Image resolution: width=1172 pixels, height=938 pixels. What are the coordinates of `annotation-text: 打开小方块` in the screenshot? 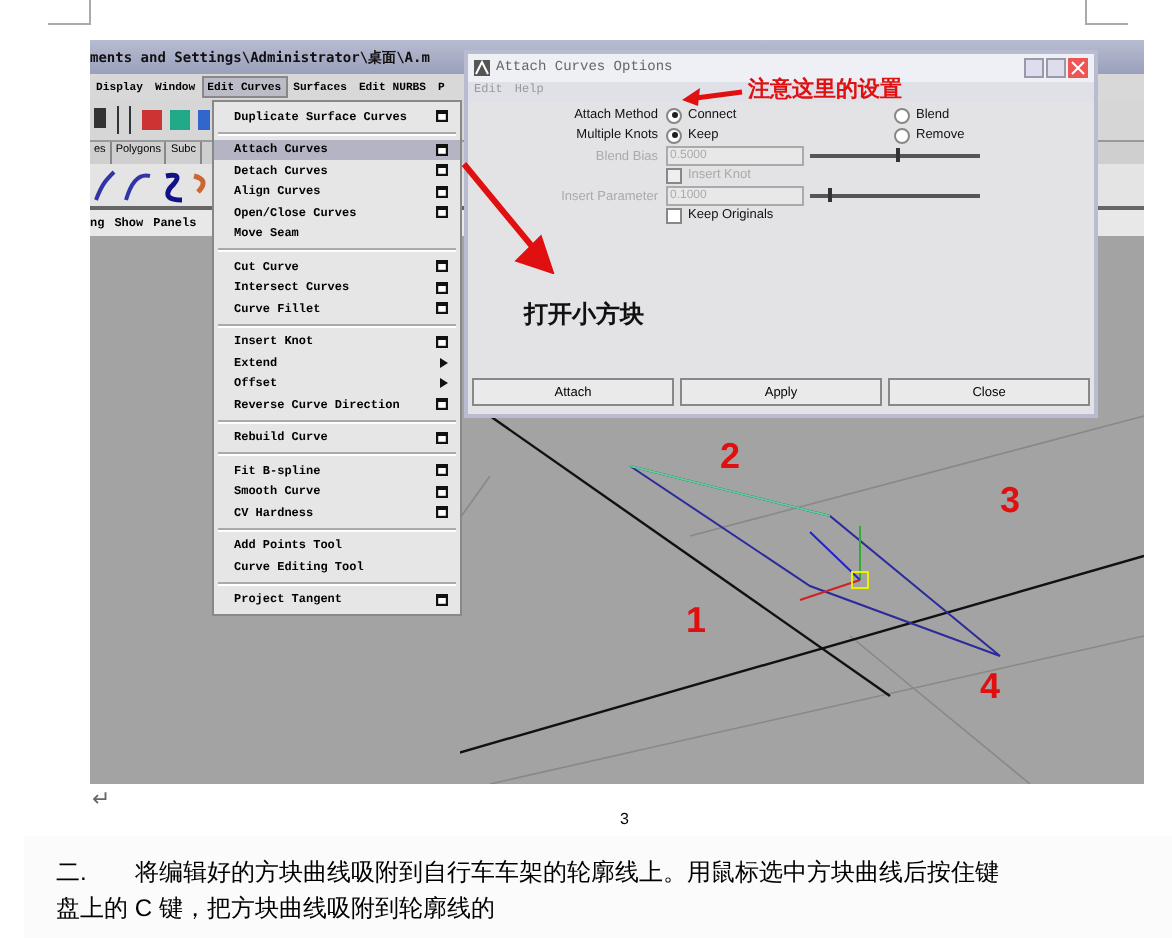 It's located at (584, 315).